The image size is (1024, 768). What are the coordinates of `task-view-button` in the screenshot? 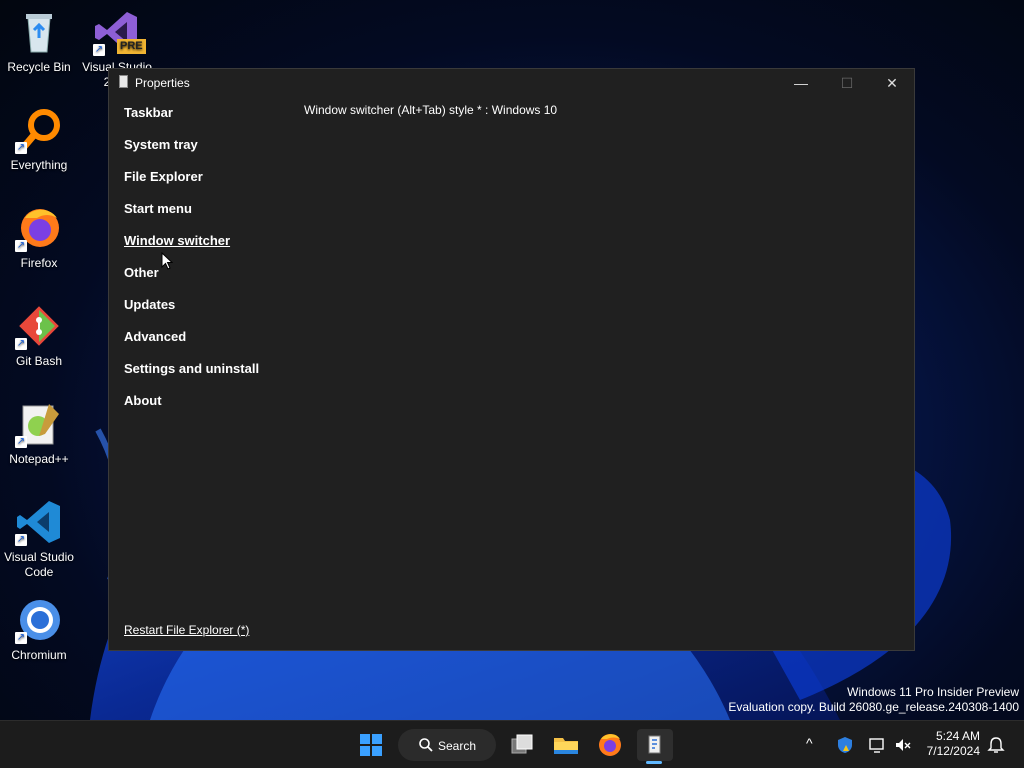 It's located at (522, 745).